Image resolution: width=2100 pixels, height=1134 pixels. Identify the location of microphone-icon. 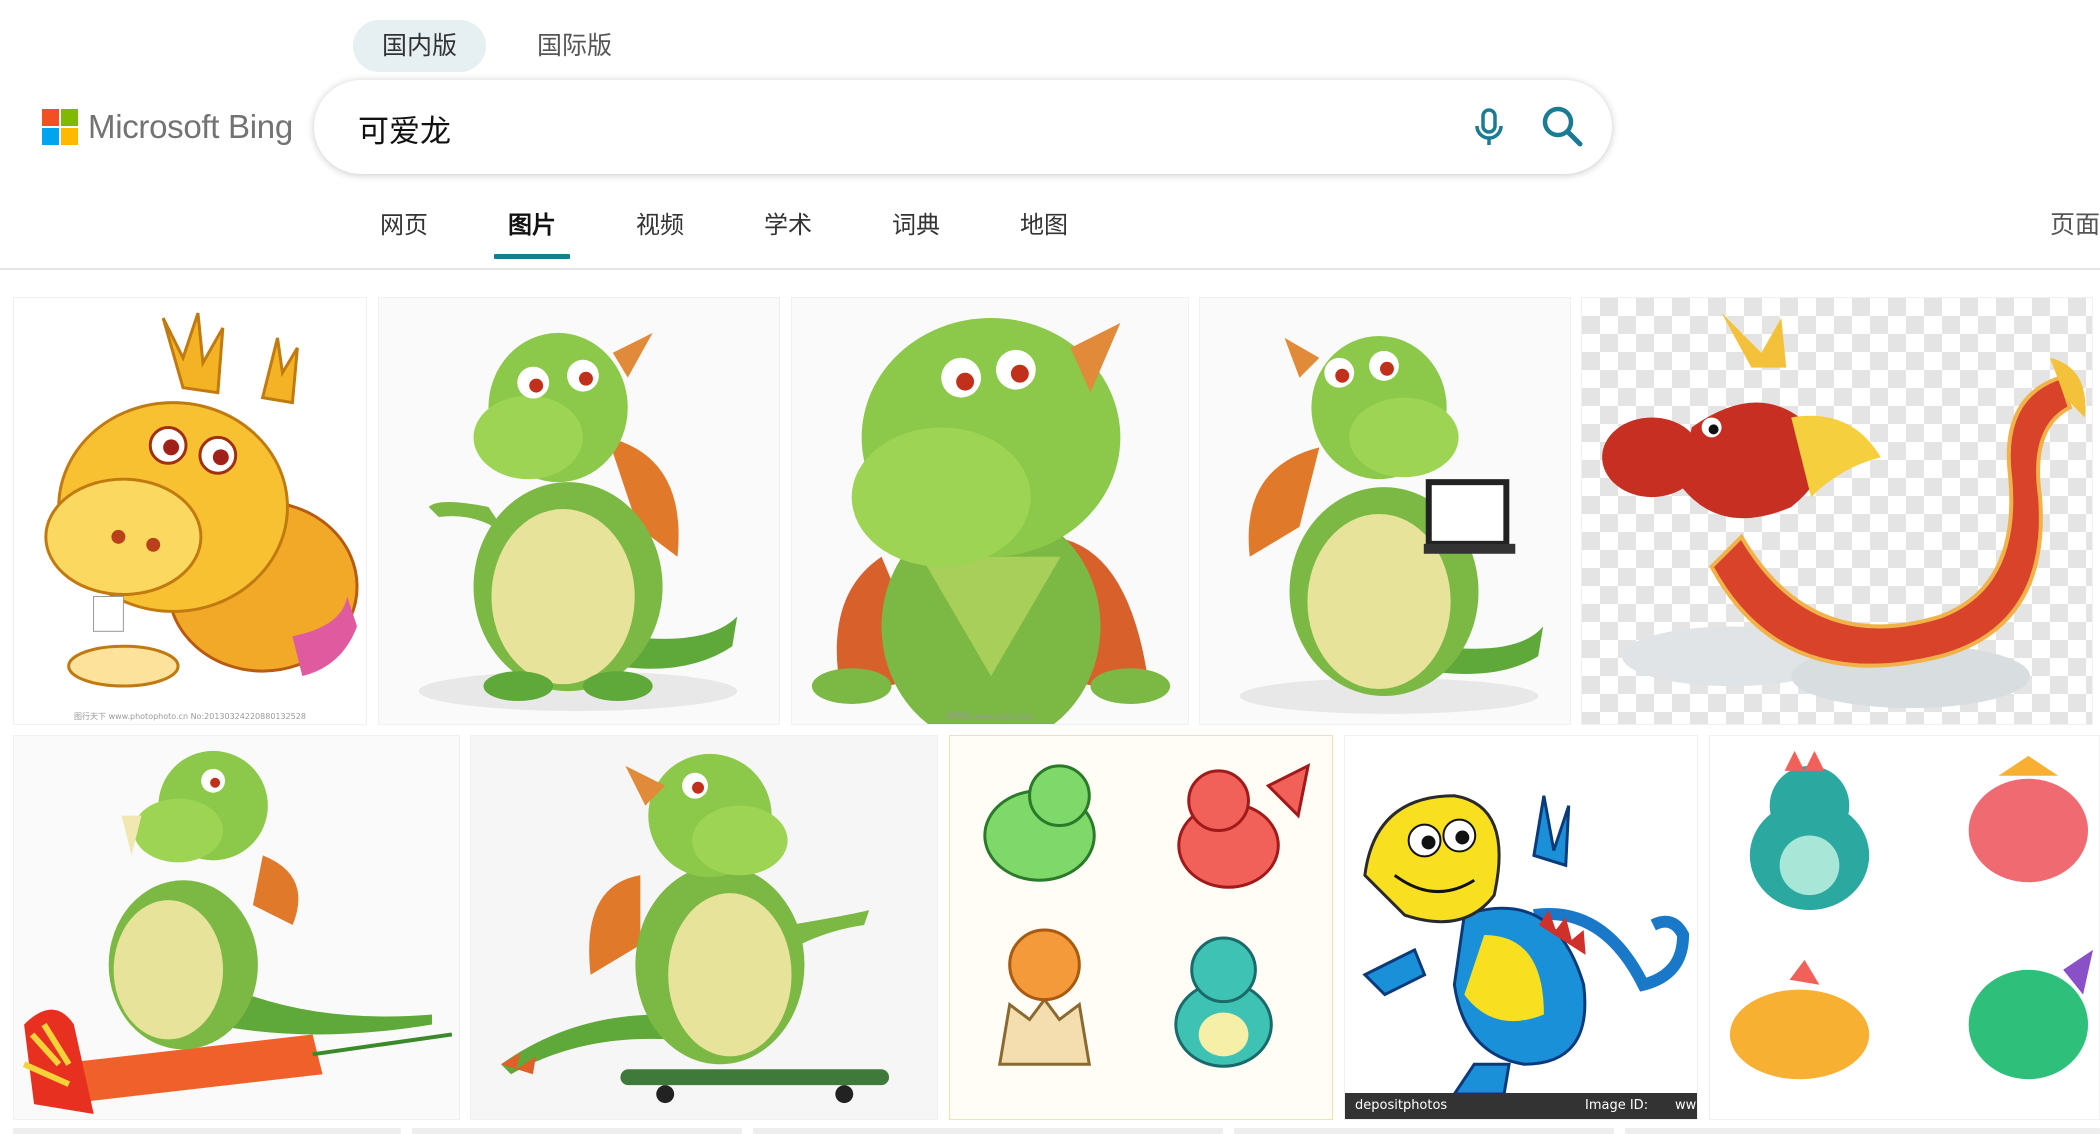
(1489, 127).